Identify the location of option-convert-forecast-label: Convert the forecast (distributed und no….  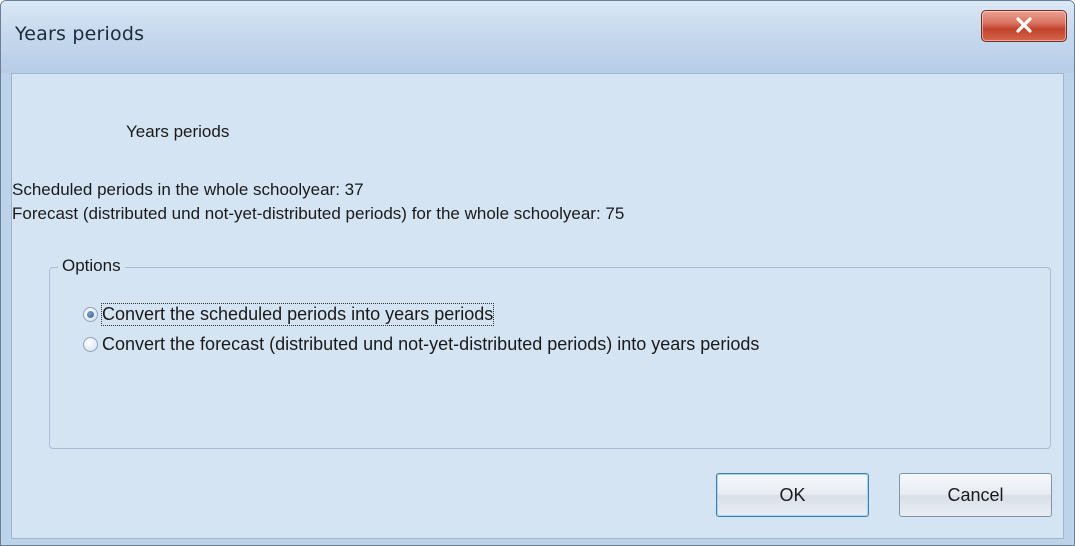
(431, 343).